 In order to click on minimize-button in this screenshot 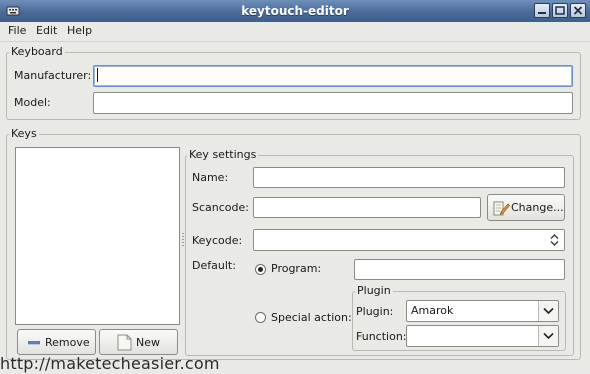, I will do `click(542, 10)`.